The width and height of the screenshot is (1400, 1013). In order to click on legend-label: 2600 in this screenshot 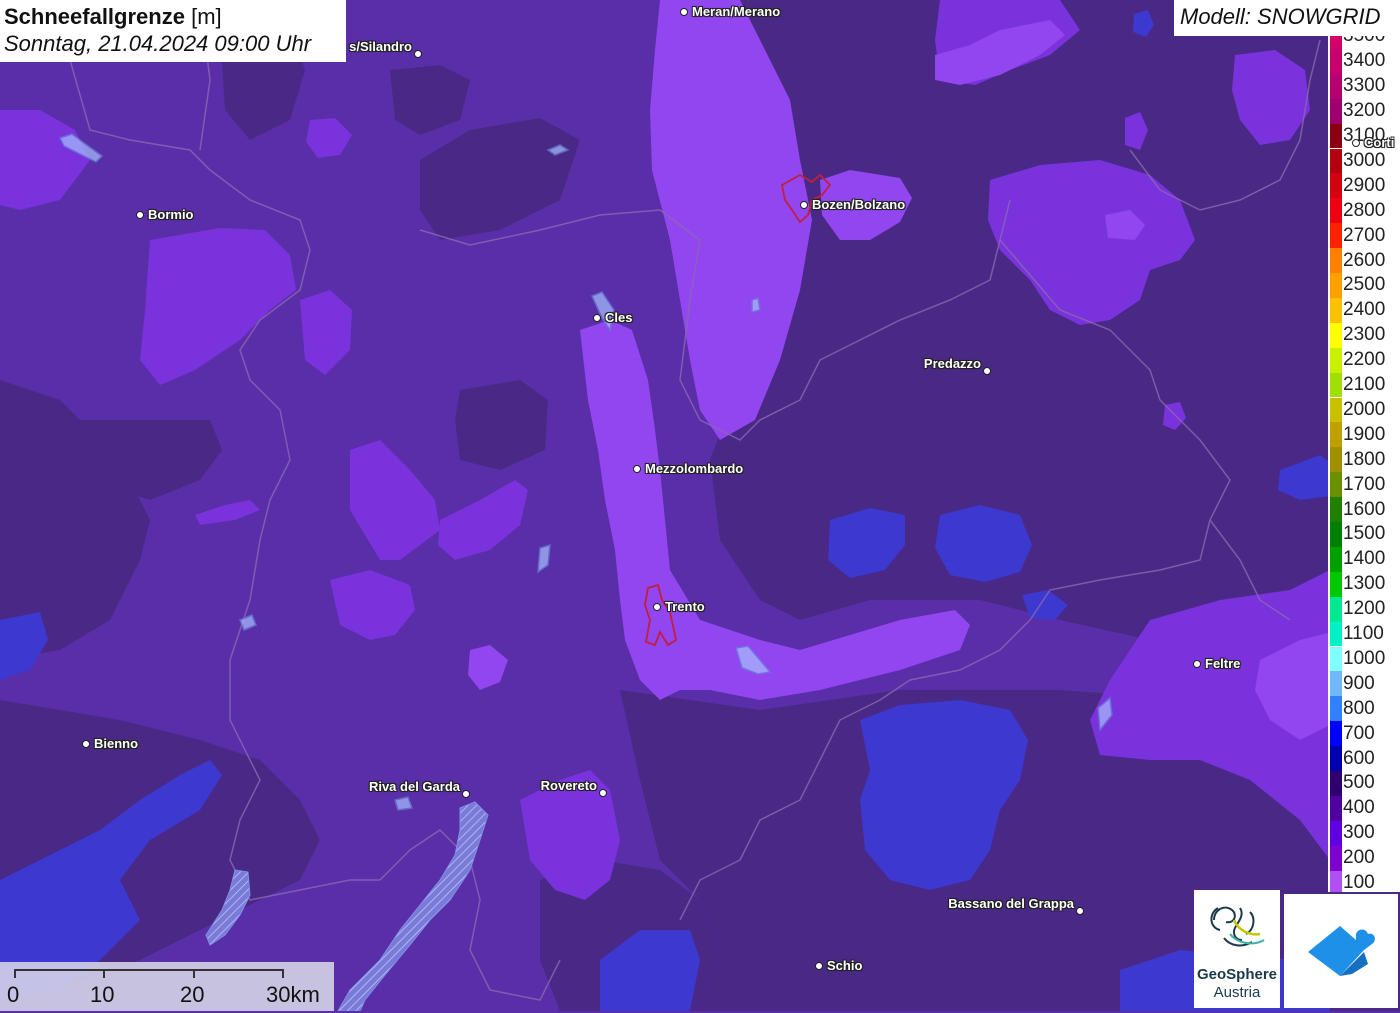, I will do `click(1364, 260)`.